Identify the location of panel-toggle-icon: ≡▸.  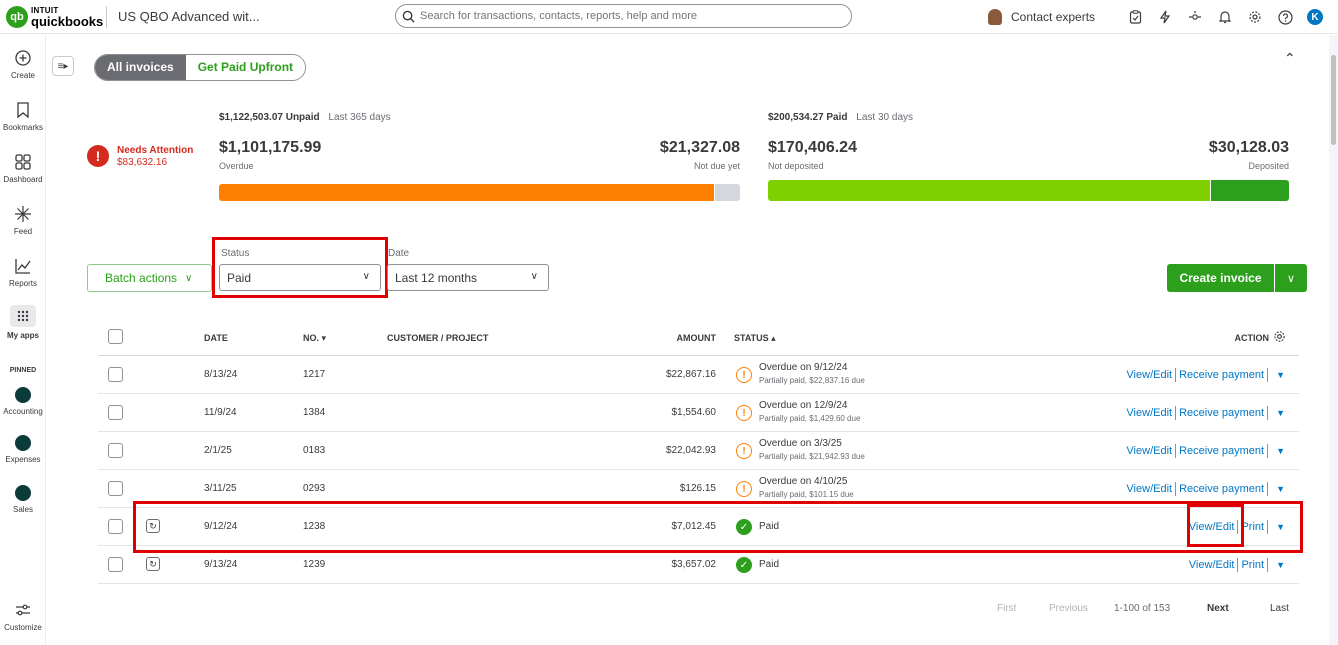
(63, 66).